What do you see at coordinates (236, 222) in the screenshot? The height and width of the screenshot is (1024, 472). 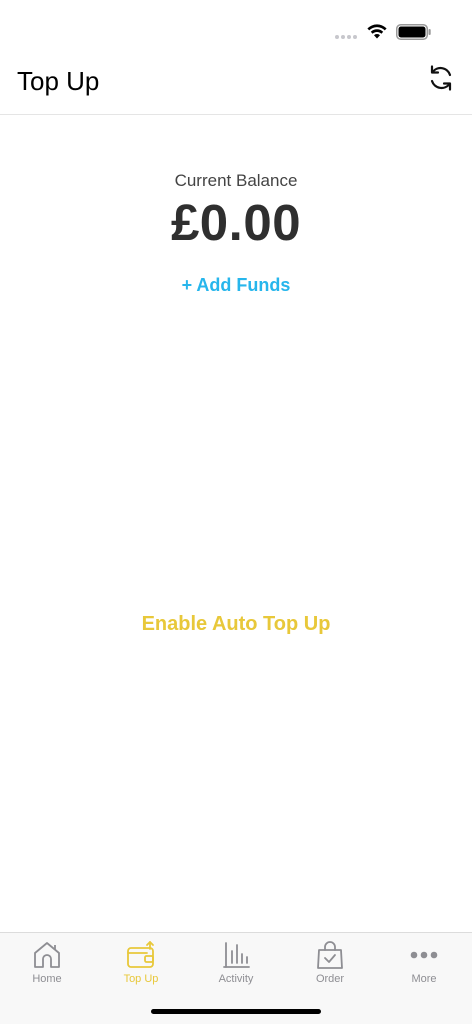 I see `current-balance-value: £0.00` at bounding box center [236, 222].